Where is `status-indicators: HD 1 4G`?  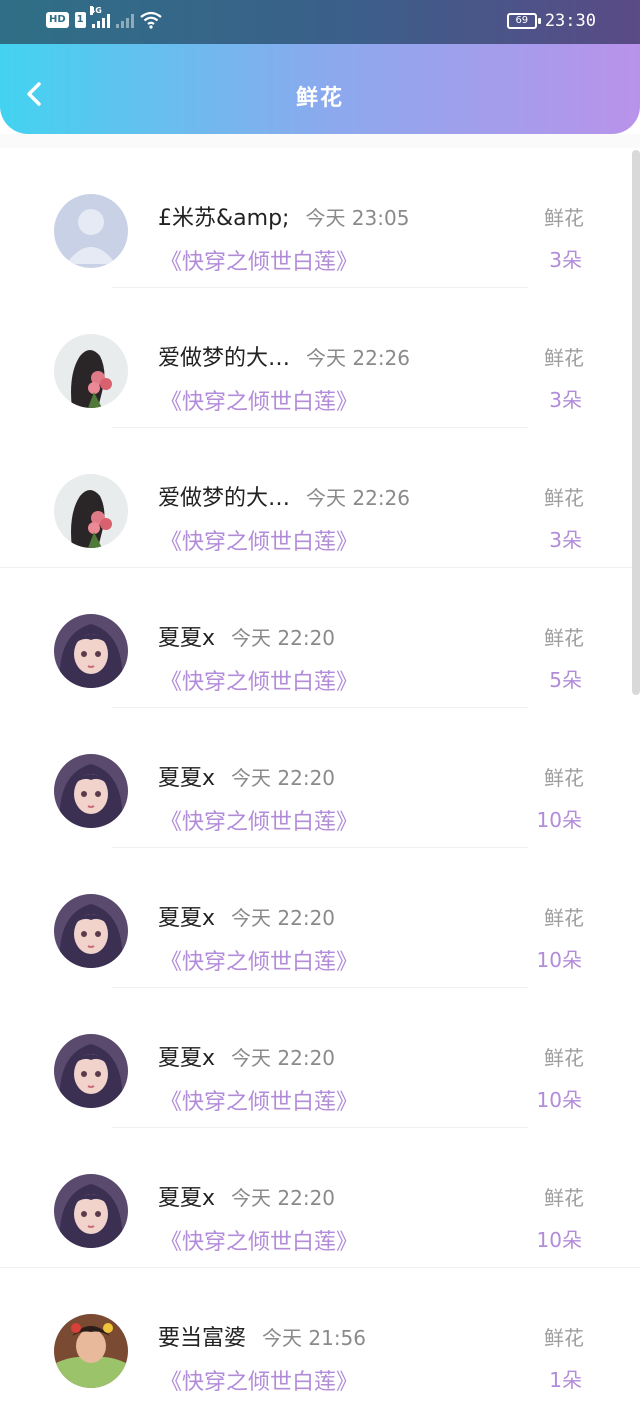 status-indicators: HD 1 4G is located at coordinates (104, 17).